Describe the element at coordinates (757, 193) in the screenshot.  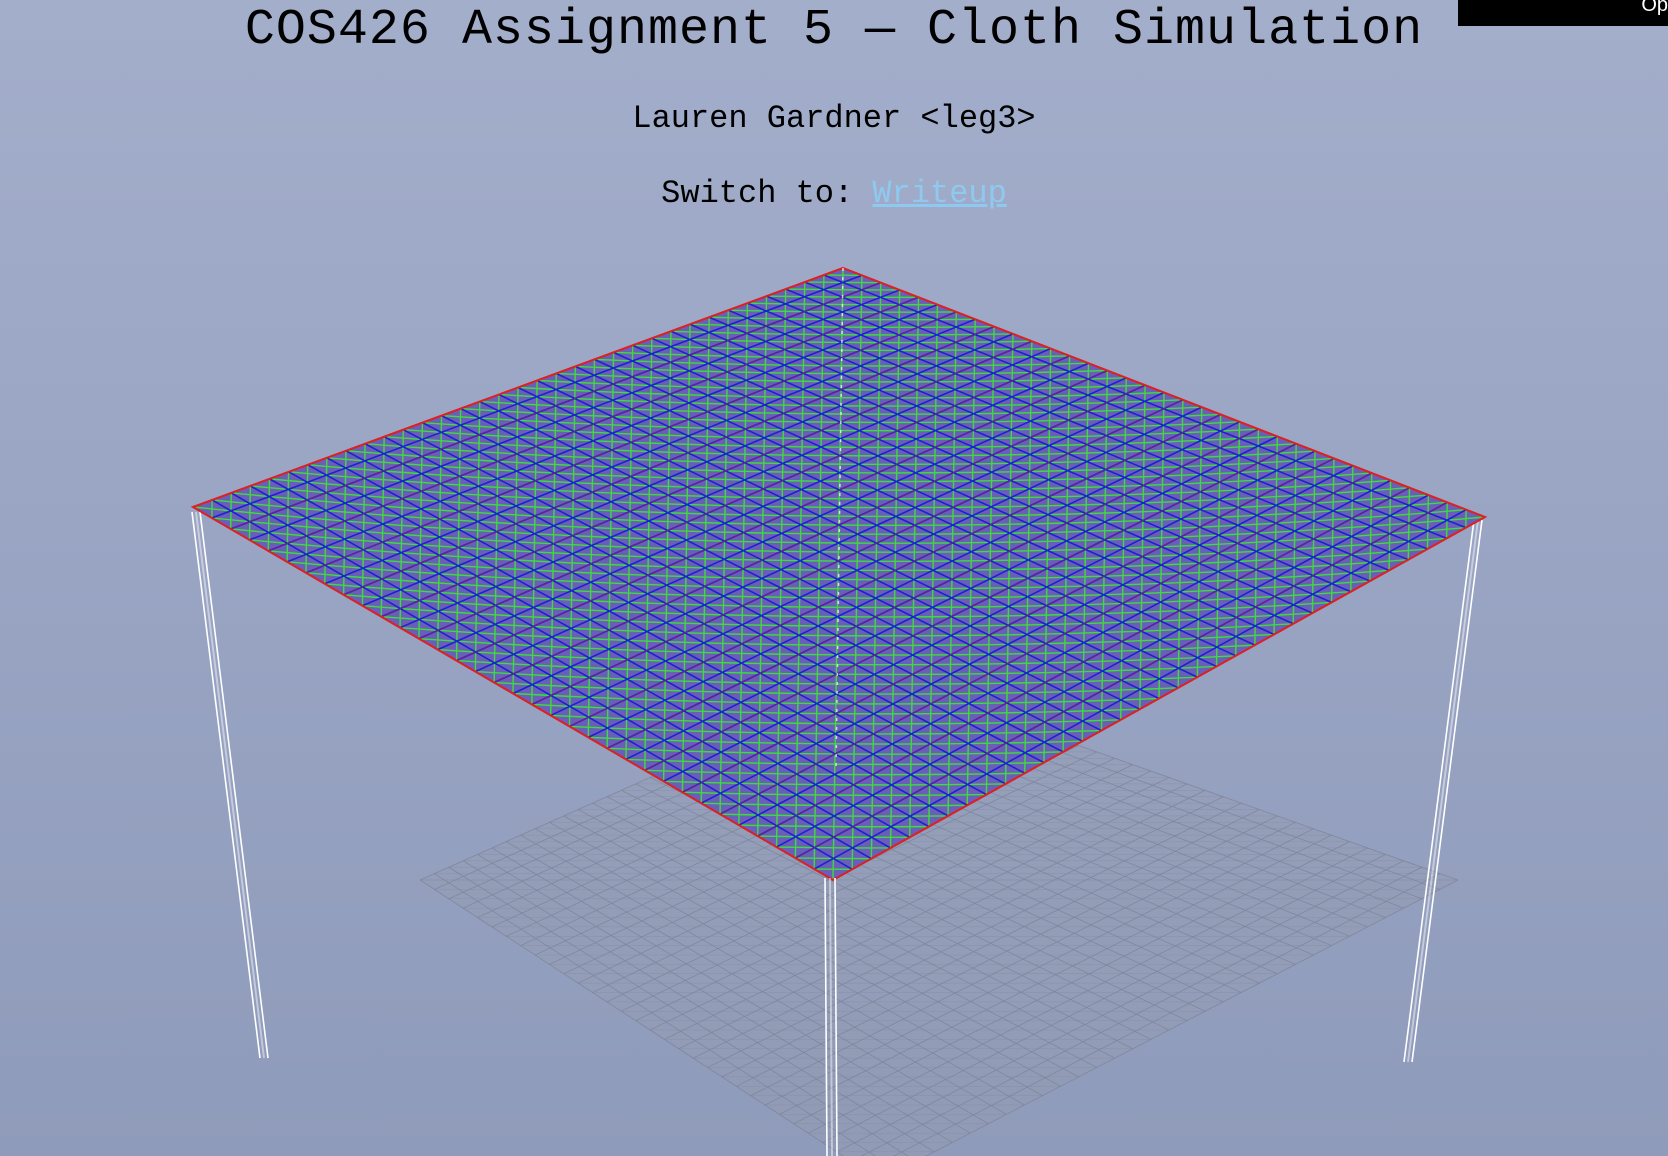
I see `switch-prefix: Switch to:` at that location.